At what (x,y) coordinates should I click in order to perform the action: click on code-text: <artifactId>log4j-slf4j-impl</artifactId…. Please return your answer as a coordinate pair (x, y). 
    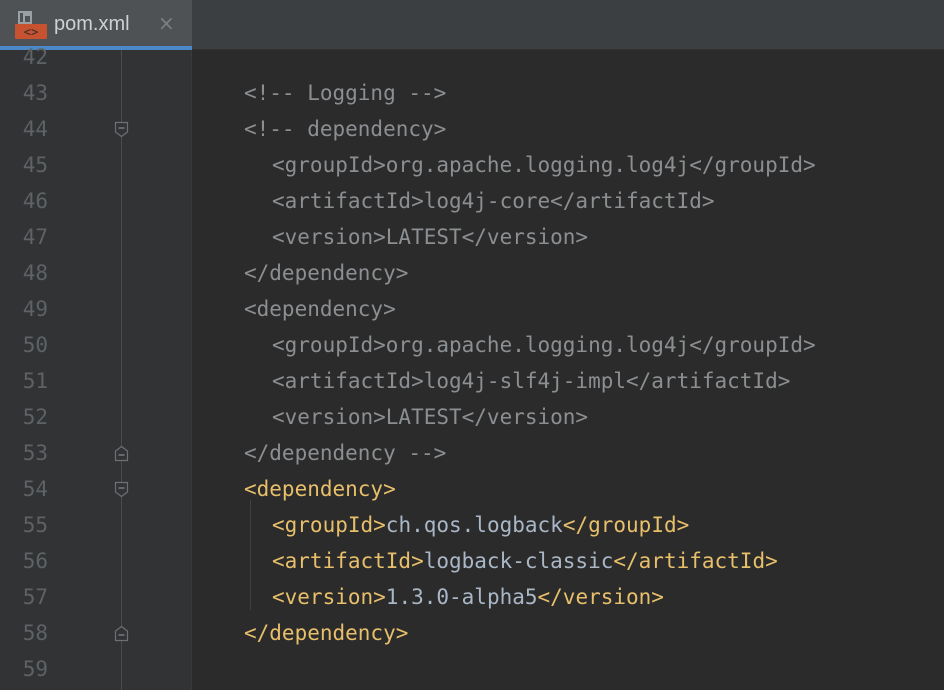
    Looking at the image, I should click on (531, 381).